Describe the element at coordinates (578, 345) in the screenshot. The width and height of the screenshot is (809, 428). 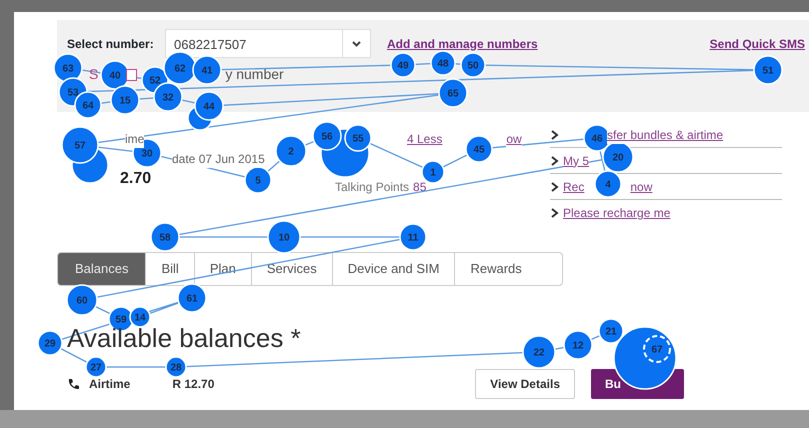
I see `fixation-marker: 12` at that location.